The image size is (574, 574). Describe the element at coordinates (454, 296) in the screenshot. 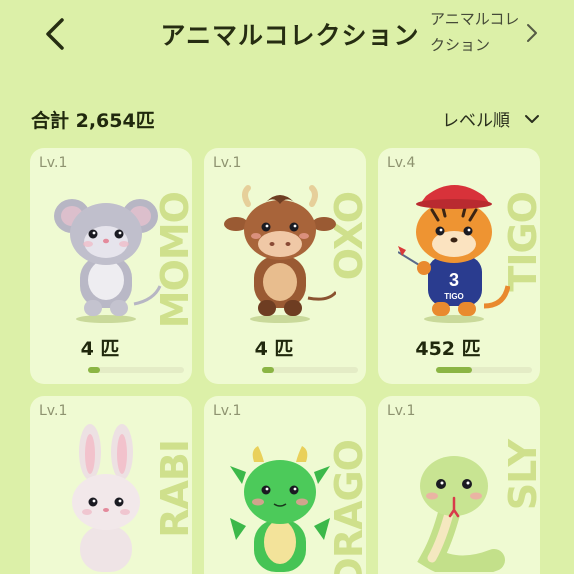

I see `svg-text: TIGO` at that location.